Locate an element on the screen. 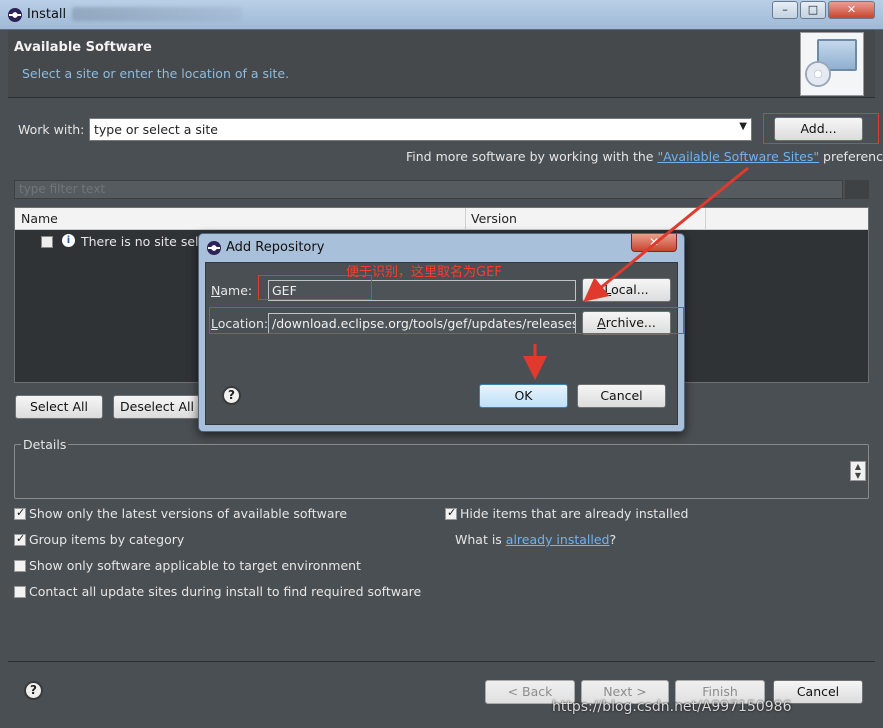  table-header: Name Version is located at coordinates (441, 219).